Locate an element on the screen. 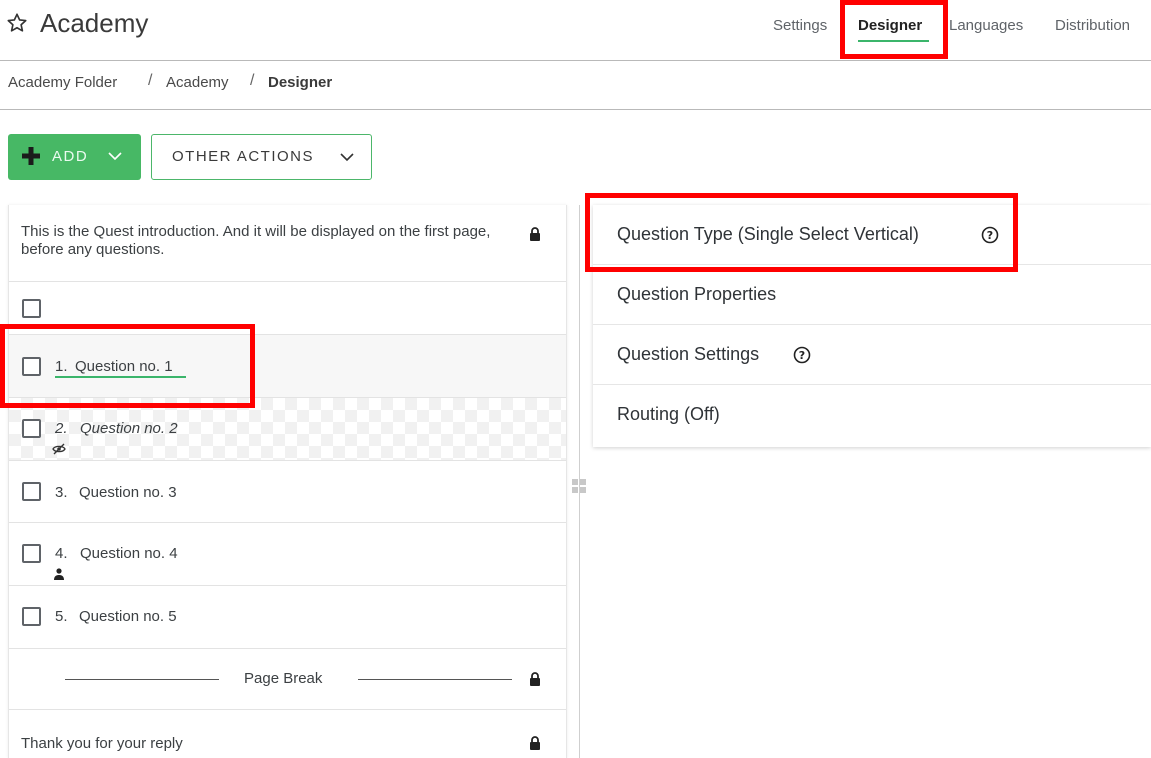 The height and width of the screenshot is (758, 1151). question-settings-label: Question Settings is located at coordinates (688, 354).